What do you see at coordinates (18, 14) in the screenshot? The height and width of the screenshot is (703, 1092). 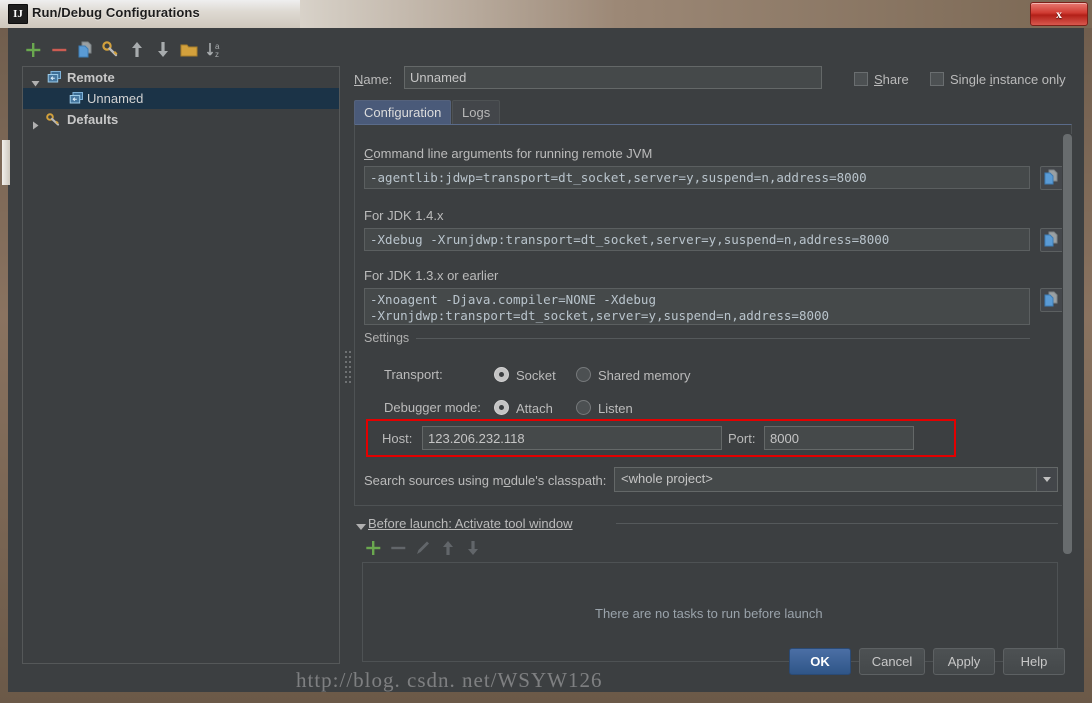 I see `app-icon: IJ` at bounding box center [18, 14].